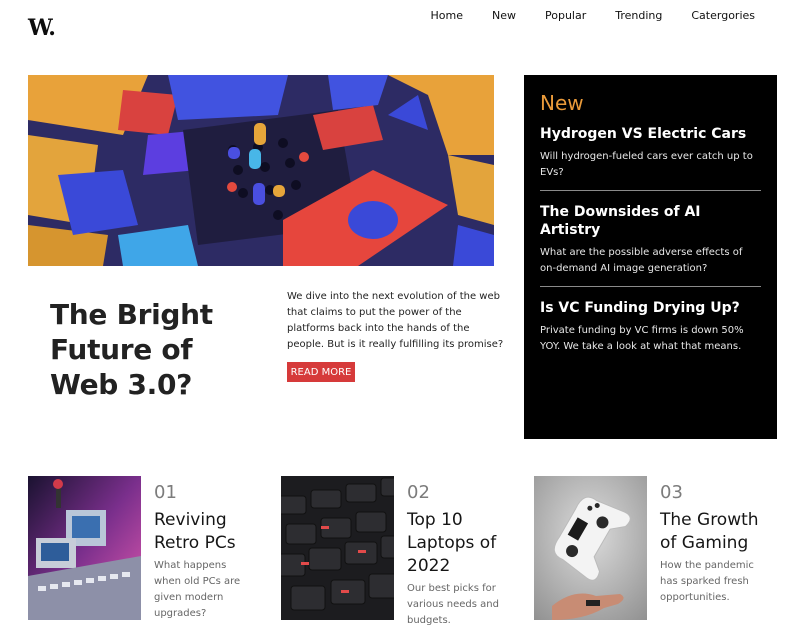  What do you see at coordinates (723, 15) in the screenshot?
I see `nav-categories: Catergories` at bounding box center [723, 15].